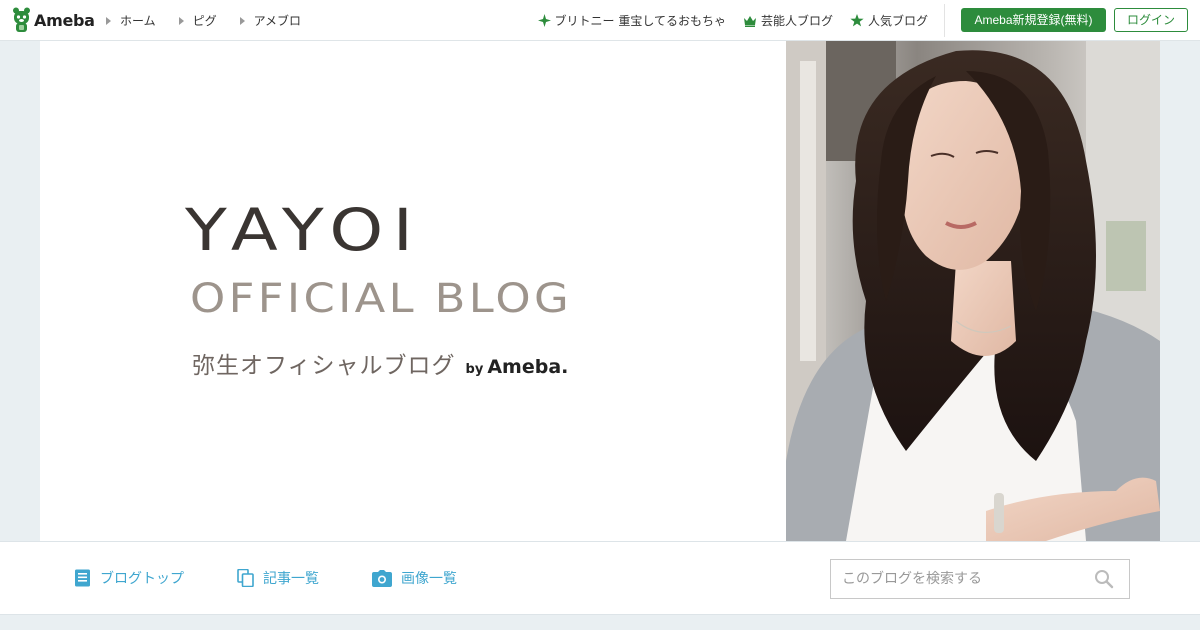 The height and width of the screenshot is (630, 1200). What do you see at coordinates (64, 20) in the screenshot?
I see `logo-text: Ameba` at bounding box center [64, 20].